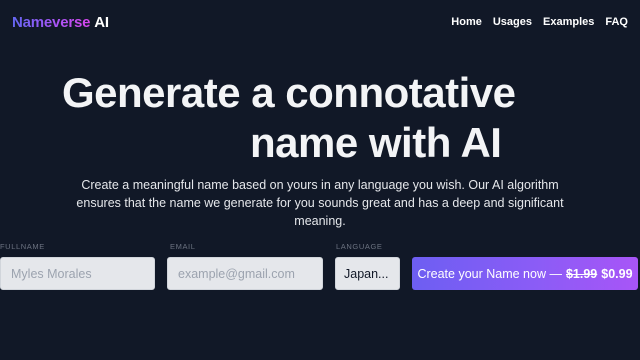  Describe the element at coordinates (101, 22) in the screenshot. I see `logo-suffix: AI` at that location.